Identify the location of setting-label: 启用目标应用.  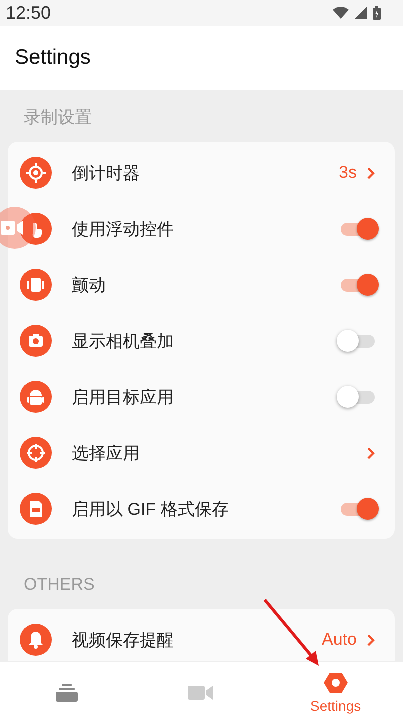
(123, 397).